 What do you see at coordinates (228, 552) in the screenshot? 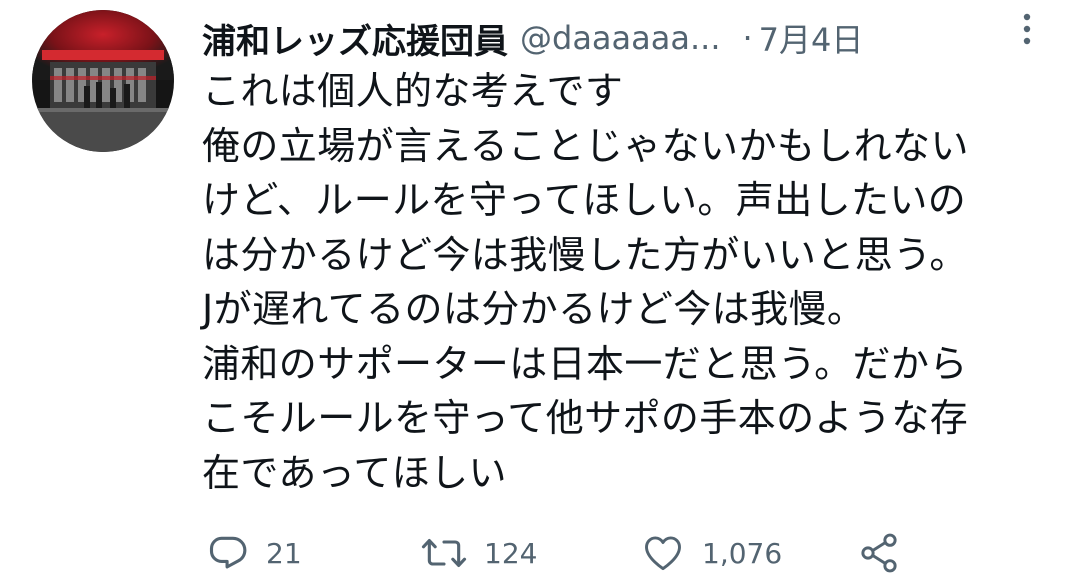
I see `reply-icon` at bounding box center [228, 552].